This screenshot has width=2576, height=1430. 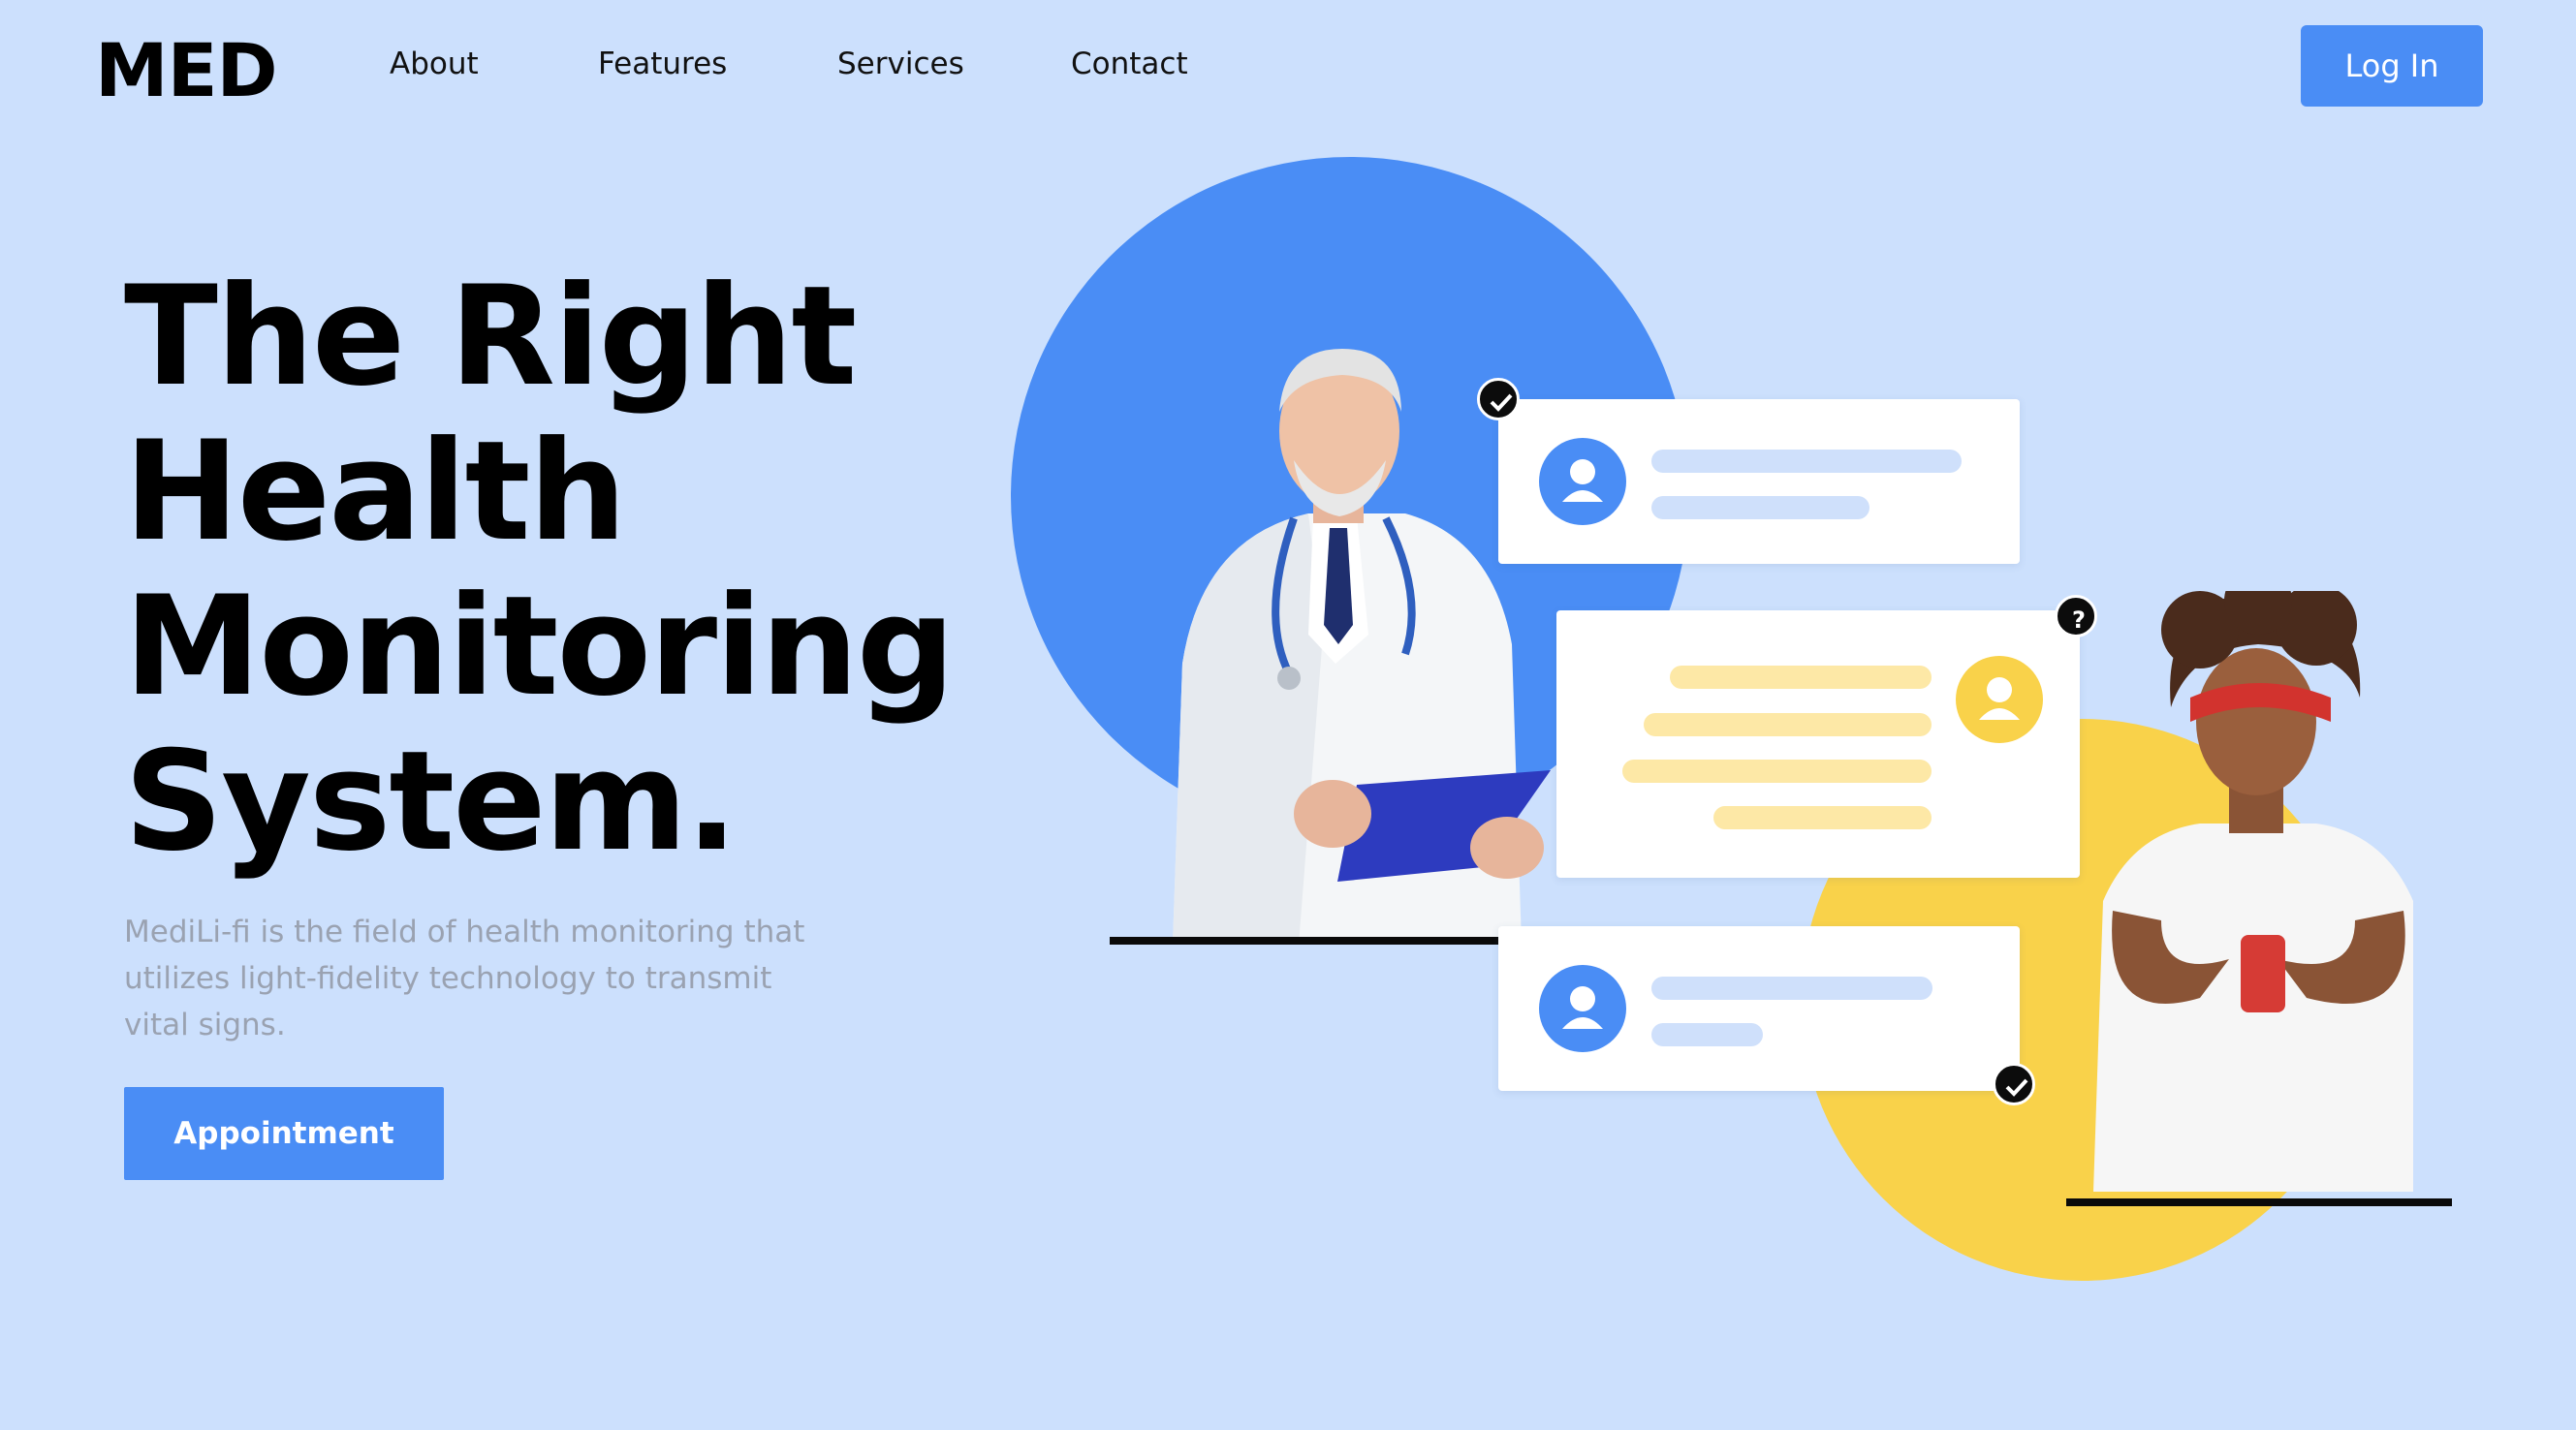 I want to click on doctor-ground-line, so click(x=1308, y=941).